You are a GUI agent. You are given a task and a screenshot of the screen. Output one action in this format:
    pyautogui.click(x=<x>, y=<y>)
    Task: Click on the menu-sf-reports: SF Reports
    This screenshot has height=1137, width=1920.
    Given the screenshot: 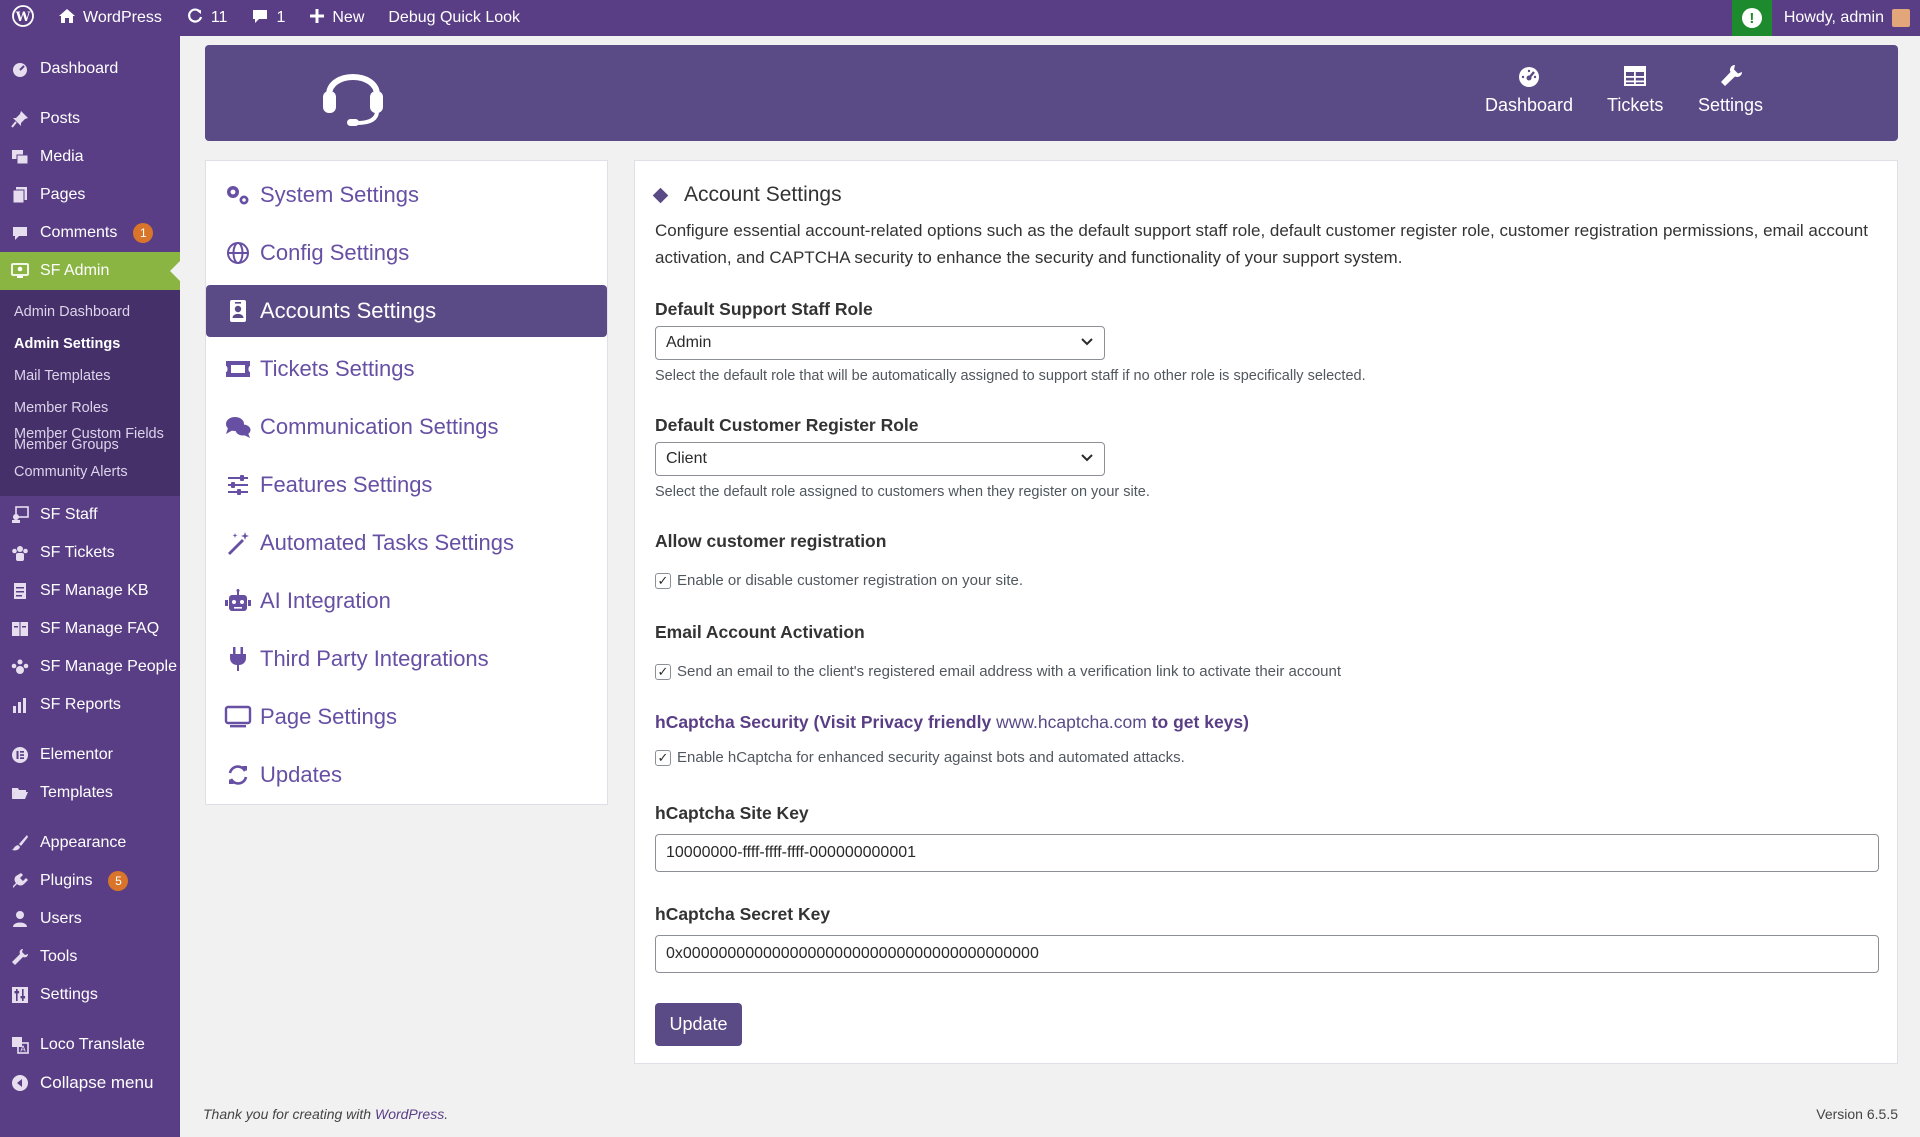 What is the action you would take?
    pyautogui.click(x=90, y=705)
    